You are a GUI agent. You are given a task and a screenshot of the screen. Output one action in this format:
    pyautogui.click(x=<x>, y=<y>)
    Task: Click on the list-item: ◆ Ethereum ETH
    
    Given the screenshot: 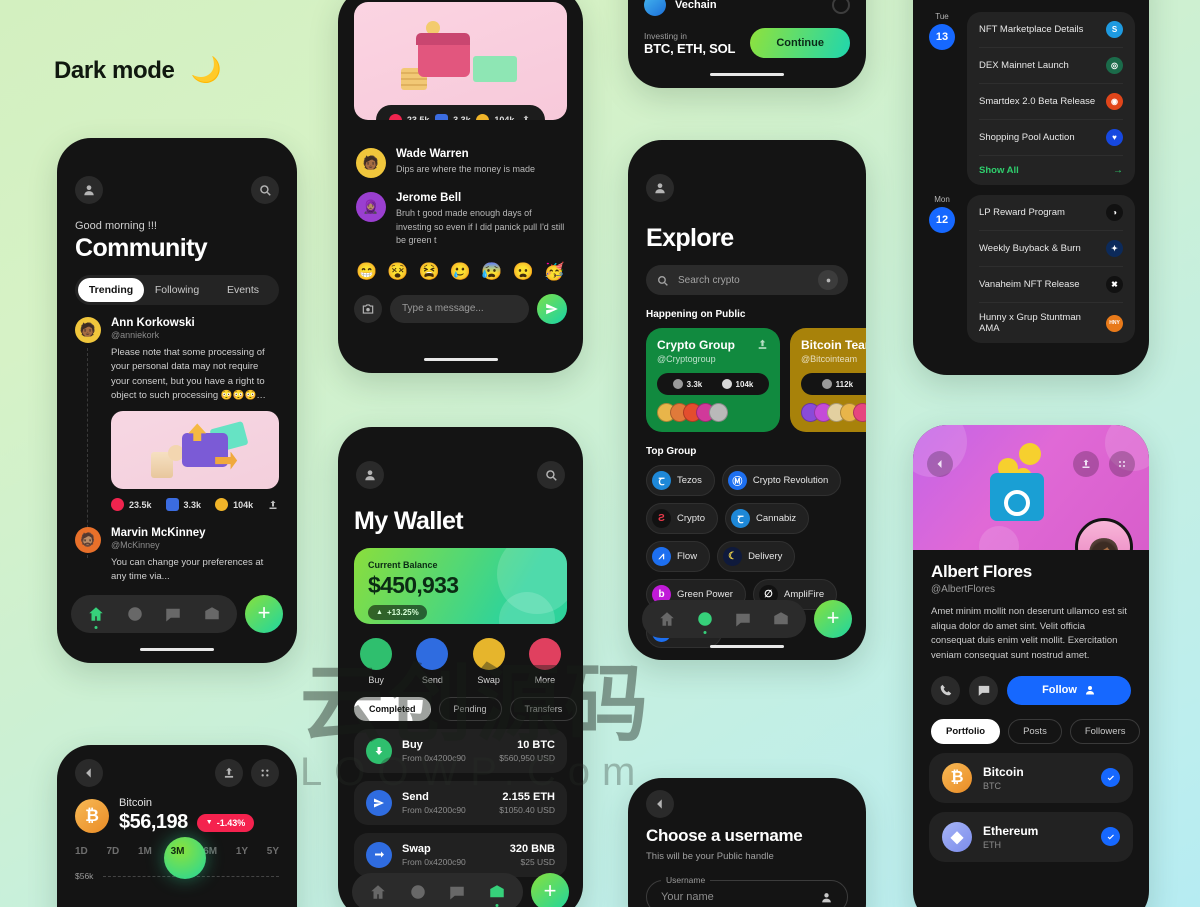 What is the action you would take?
    pyautogui.click(x=1031, y=836)
    